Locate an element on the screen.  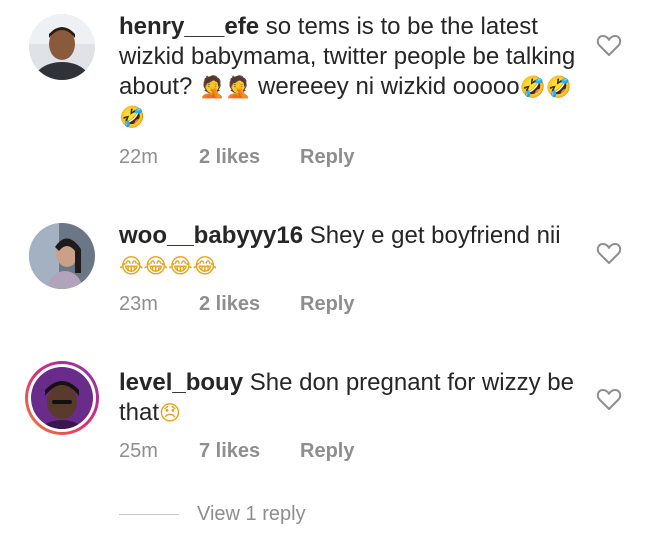
disappointed-emoji: 😞 is located at coordinates (170, 413).